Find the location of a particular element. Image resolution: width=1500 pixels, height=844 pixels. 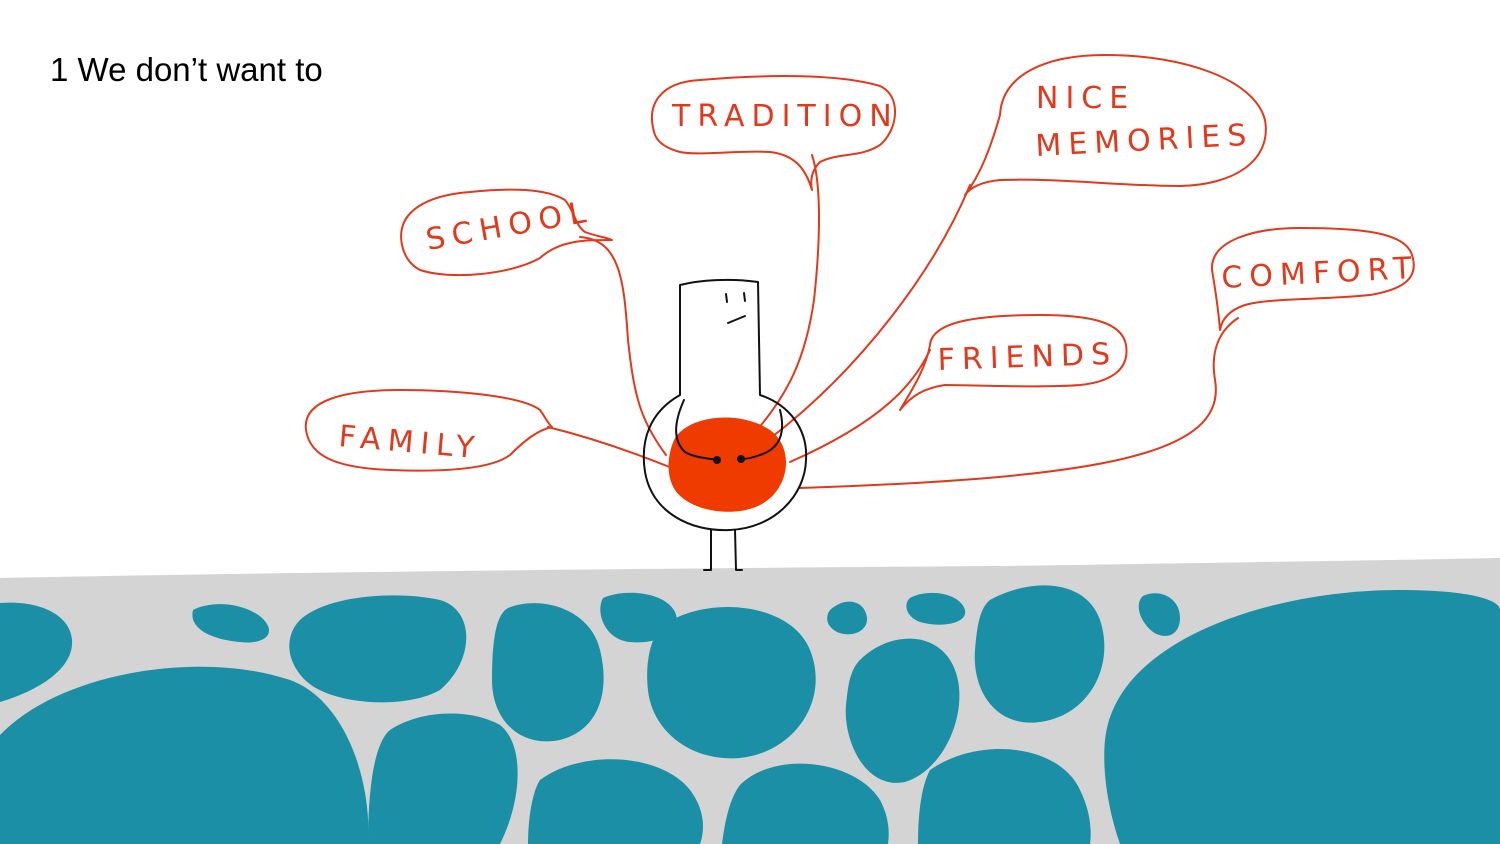

bubble-label-family: FAMILY is located at coordinates (409, 442).